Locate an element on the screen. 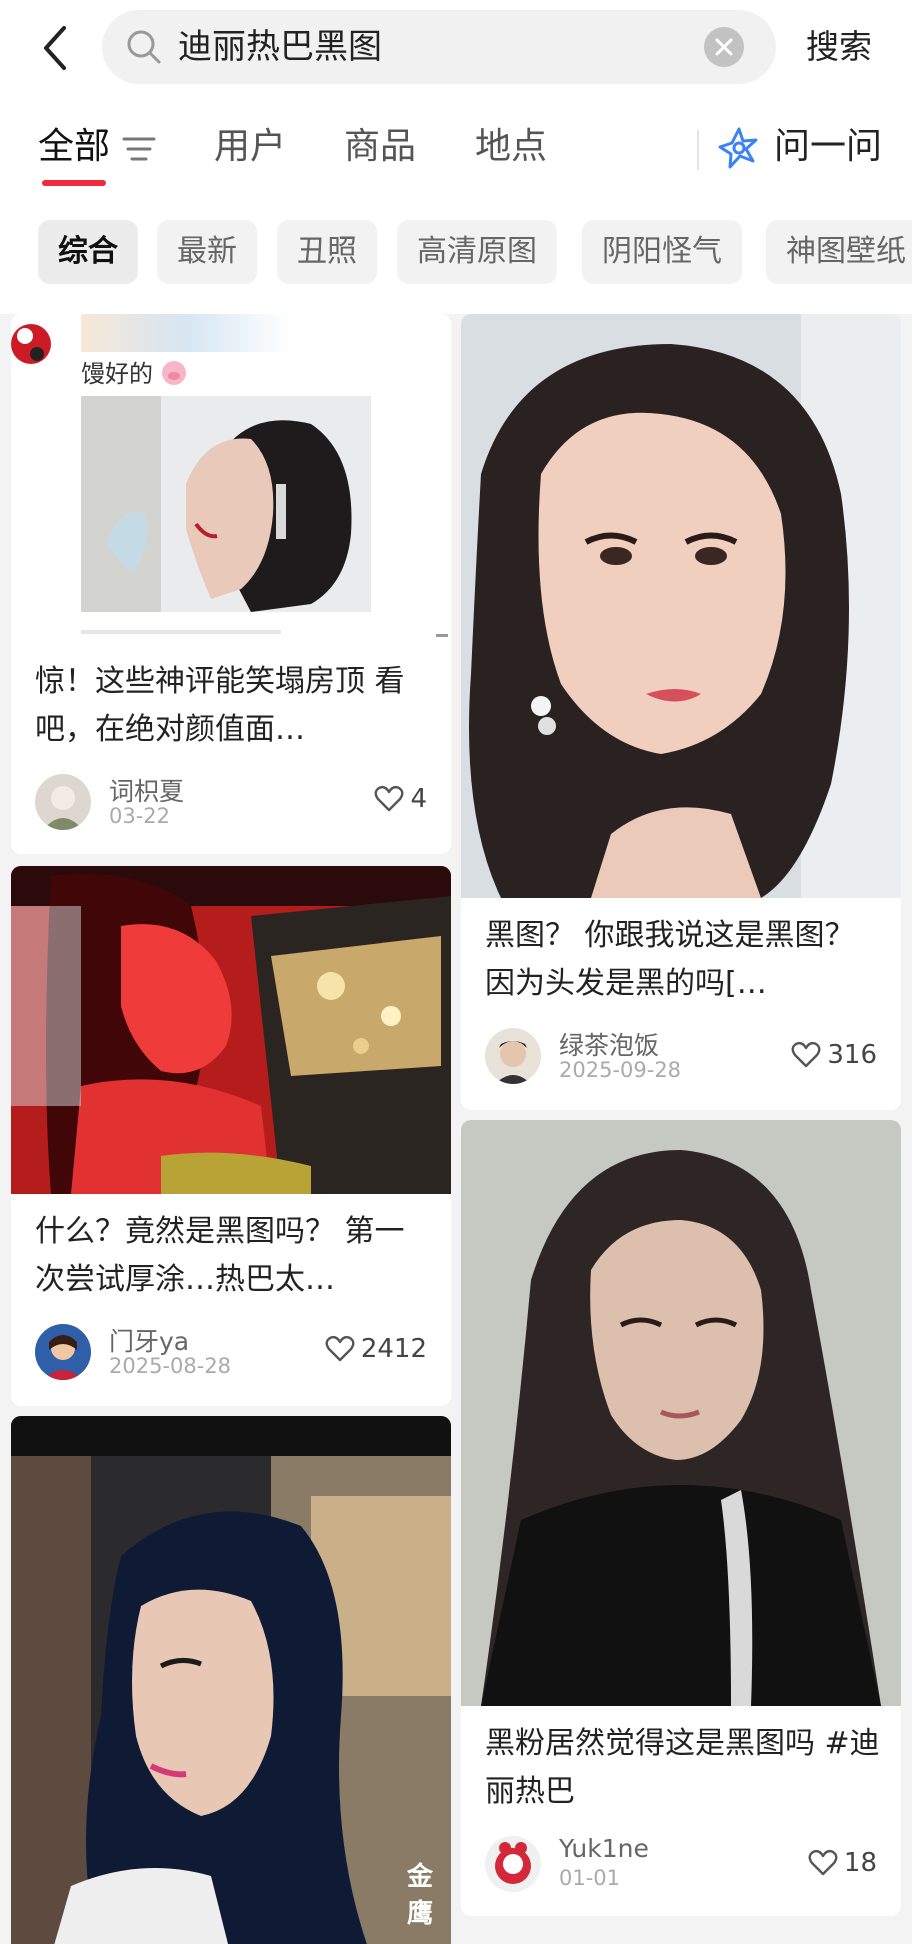 The width and height of the screenshot is (912, 1944). author-name: 绿茶泡饭 is located at coordinates (609, 1045).